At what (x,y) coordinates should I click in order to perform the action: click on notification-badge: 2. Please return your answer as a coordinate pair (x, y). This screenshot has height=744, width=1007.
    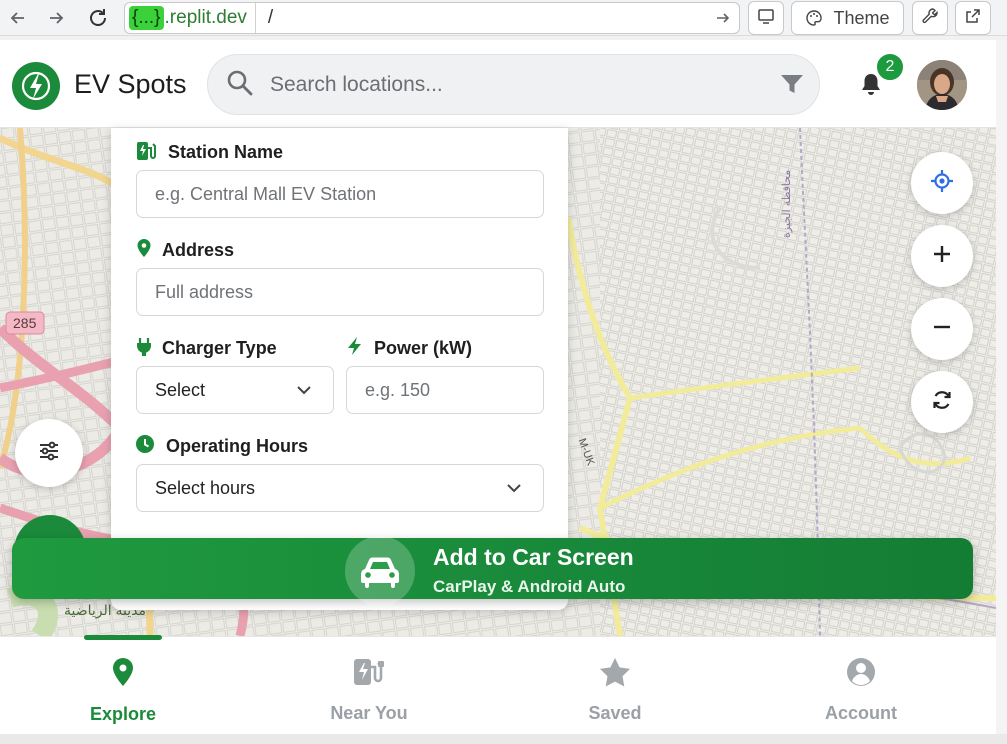
    Looking at the image, I should click on (890, 67).